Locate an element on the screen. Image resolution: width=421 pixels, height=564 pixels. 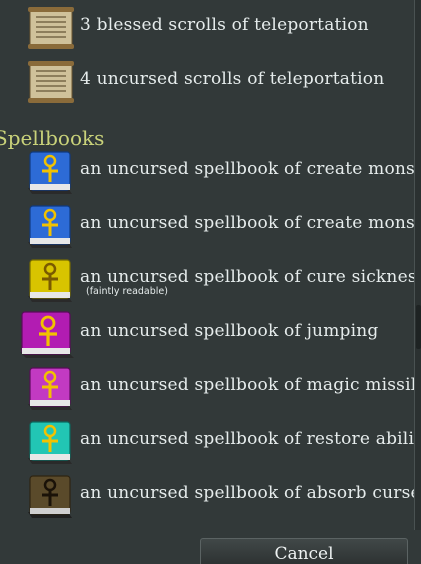
inventory-item-spellbook: an uncursed spellbook of absorb curse is located at coordinates (210, 496).